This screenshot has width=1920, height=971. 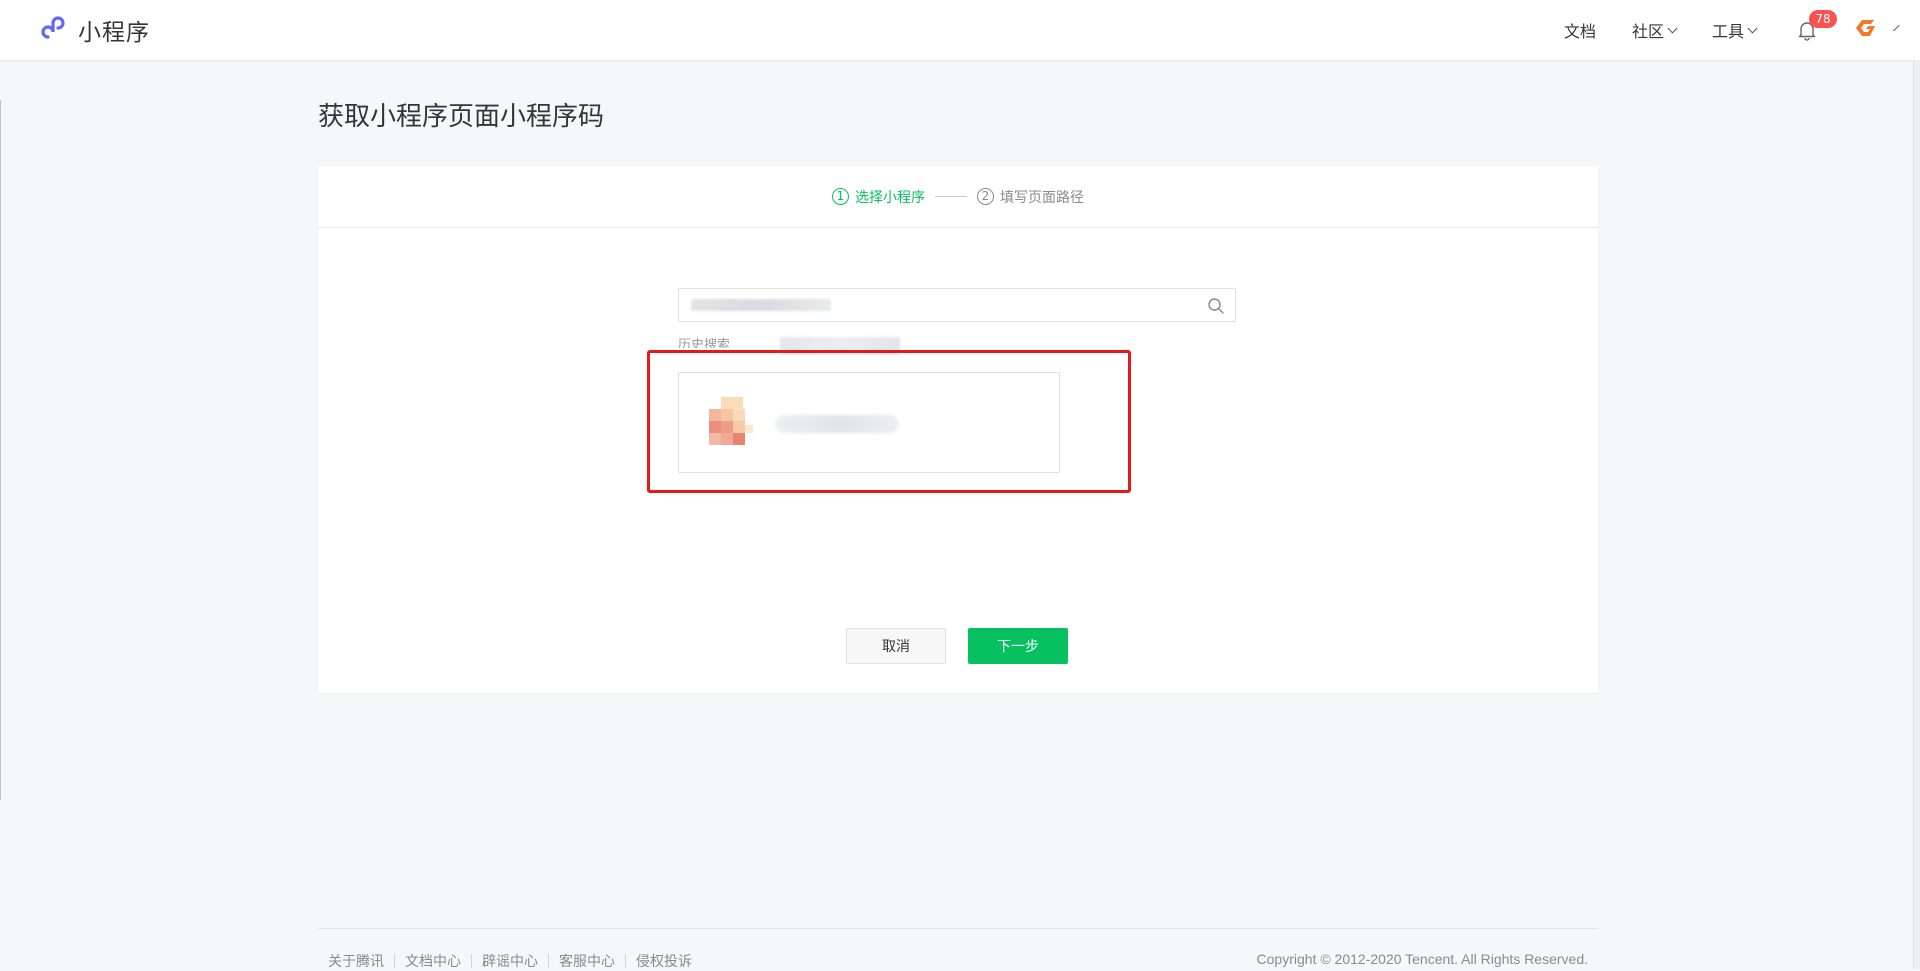 I want to click on footer-links: 关于腾讯 文档中心 辟谣中心 客服中心 侵权投诉, so click(x=510, y=961).